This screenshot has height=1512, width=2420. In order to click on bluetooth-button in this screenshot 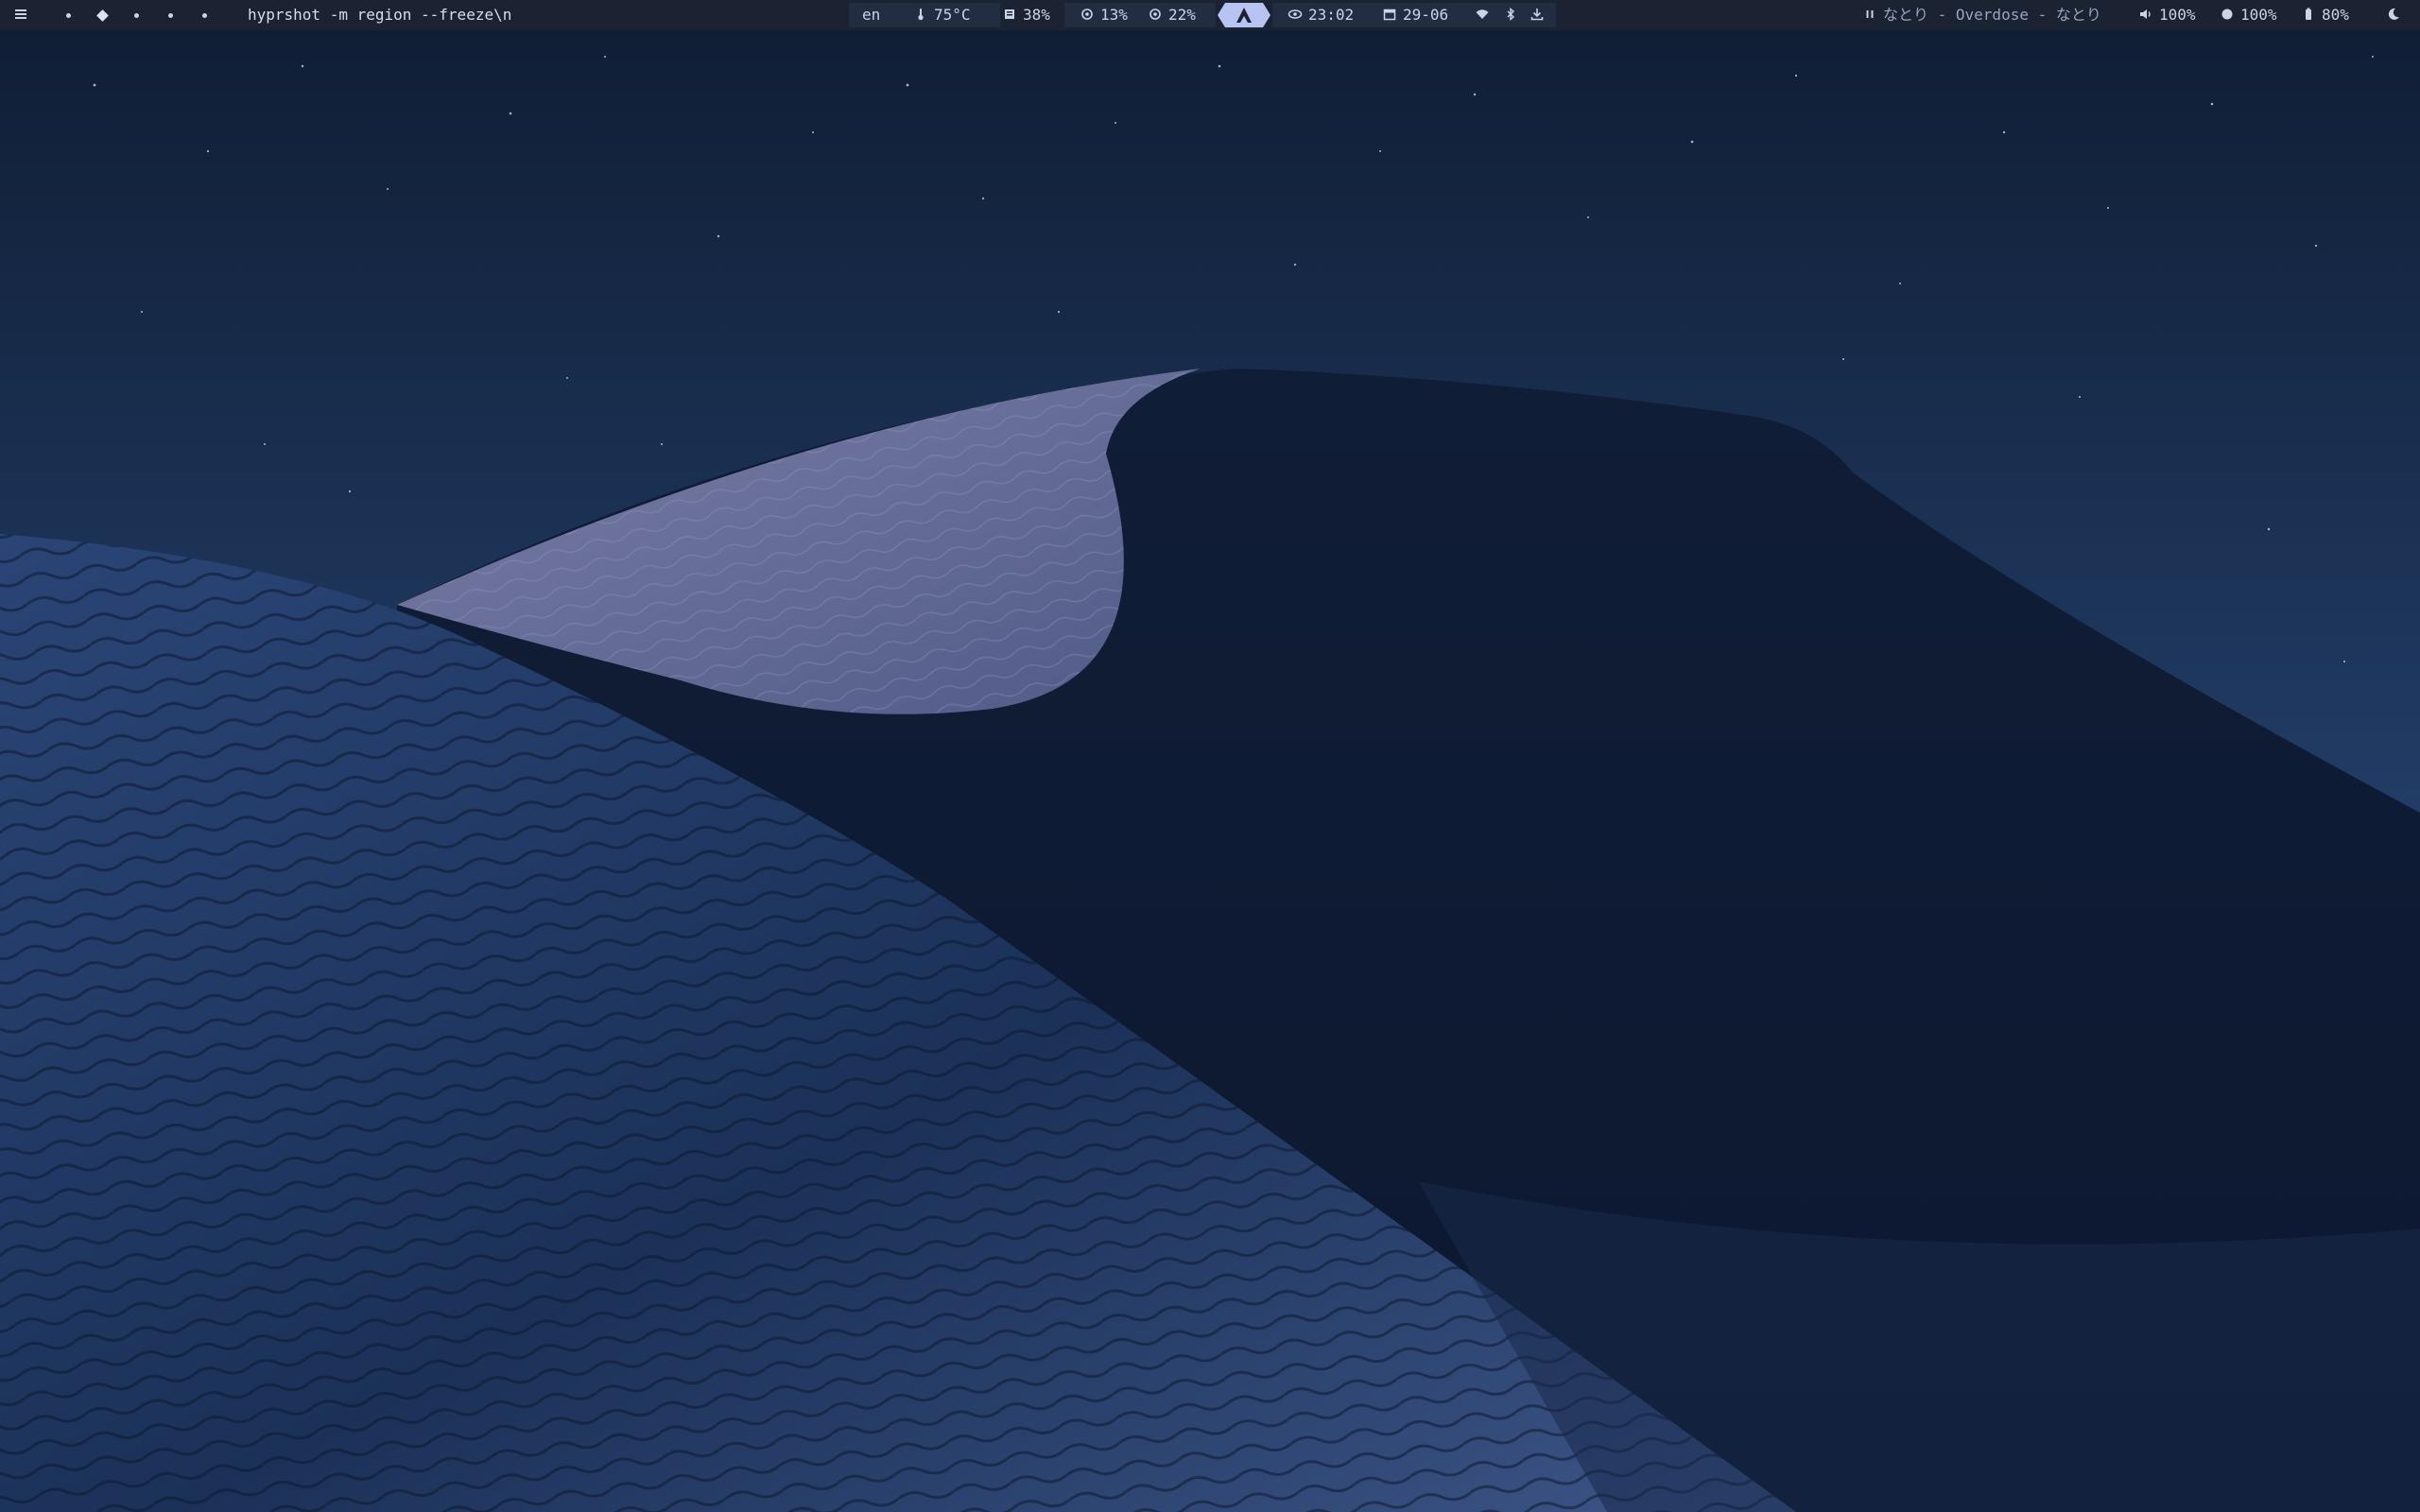, I will do `click(1513, 15)`.